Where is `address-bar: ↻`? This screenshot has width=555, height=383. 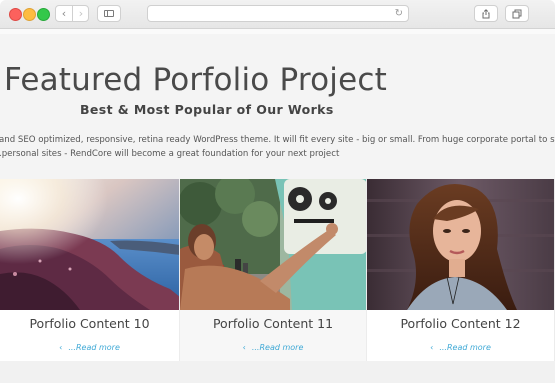
address-bar: ↻ is located at coordinates (278, 13).